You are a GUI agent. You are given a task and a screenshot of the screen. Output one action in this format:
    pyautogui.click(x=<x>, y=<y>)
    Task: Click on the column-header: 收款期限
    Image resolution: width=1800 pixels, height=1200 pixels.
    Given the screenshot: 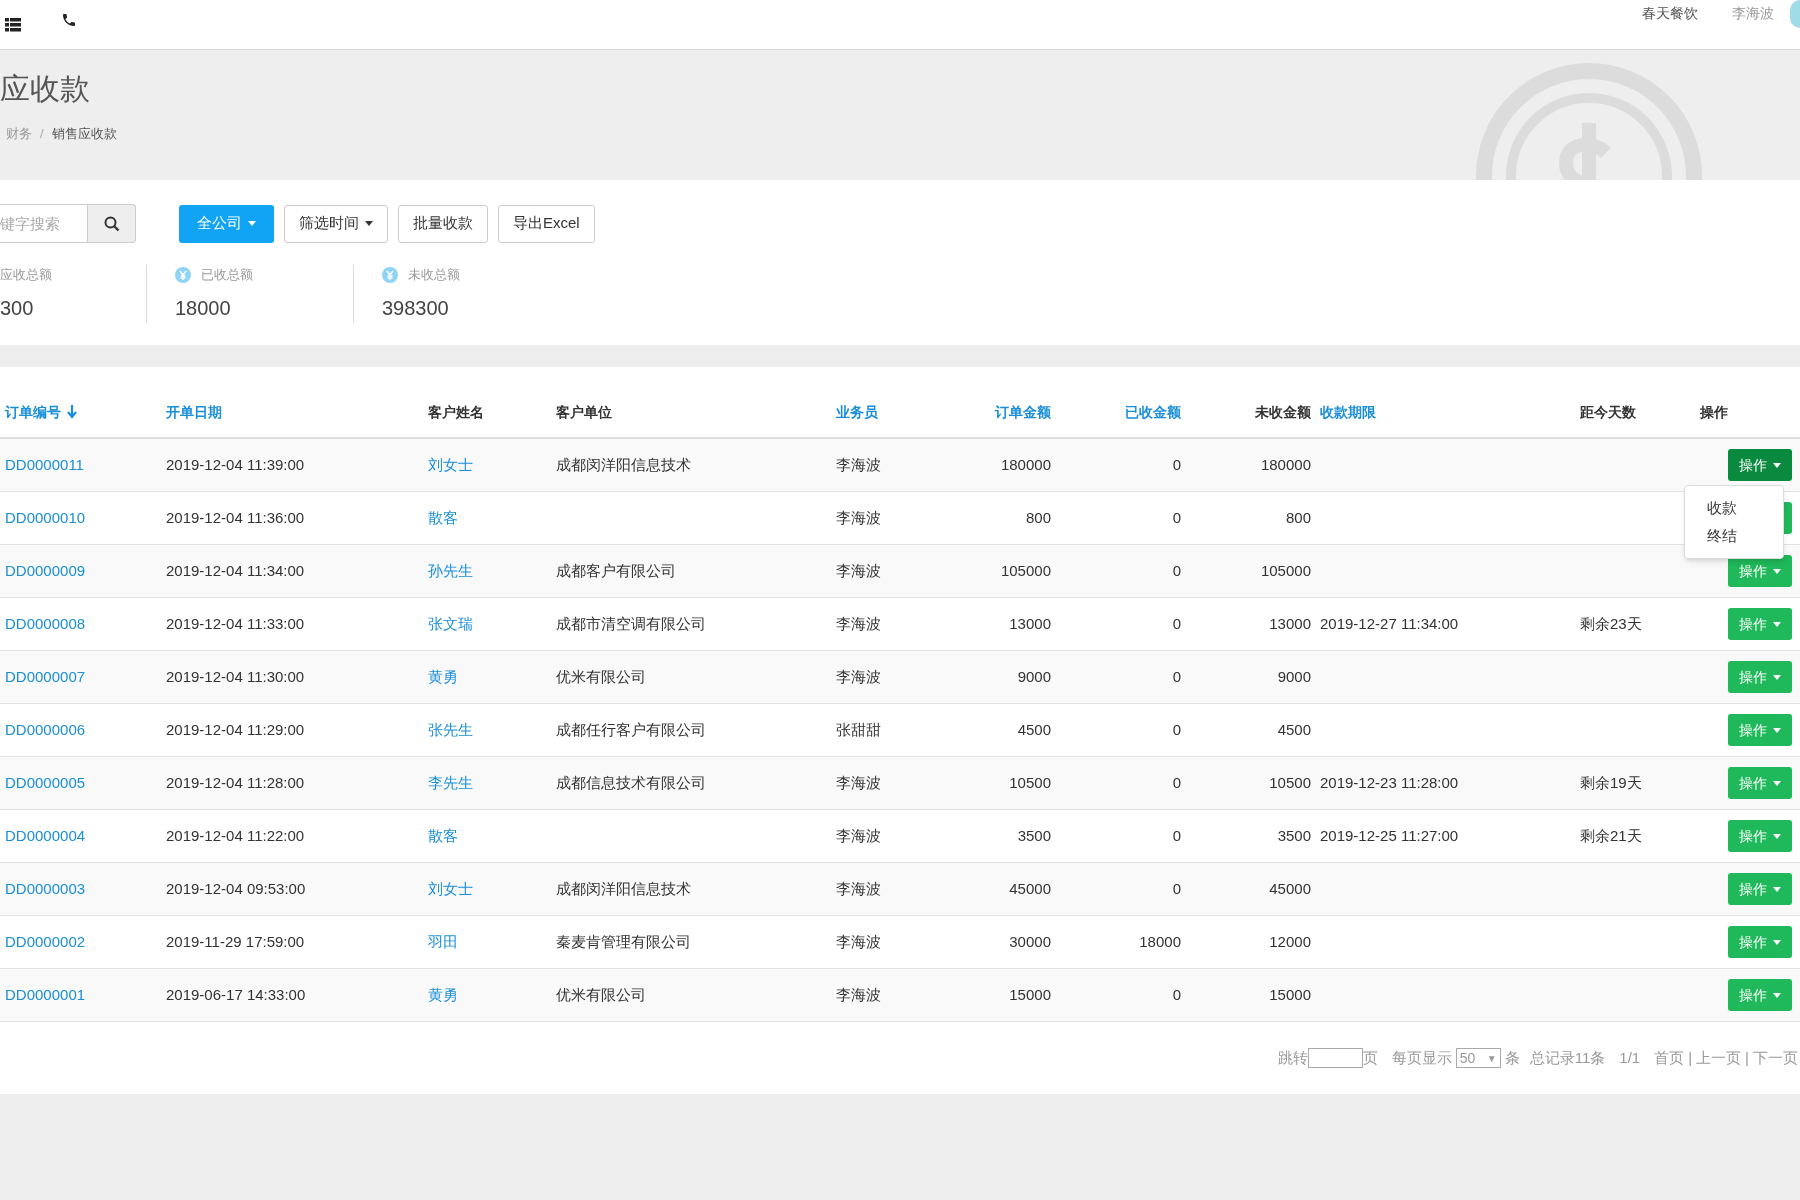 What is the action you would take?
    pyautogui.click(x=1348, y=412)
    